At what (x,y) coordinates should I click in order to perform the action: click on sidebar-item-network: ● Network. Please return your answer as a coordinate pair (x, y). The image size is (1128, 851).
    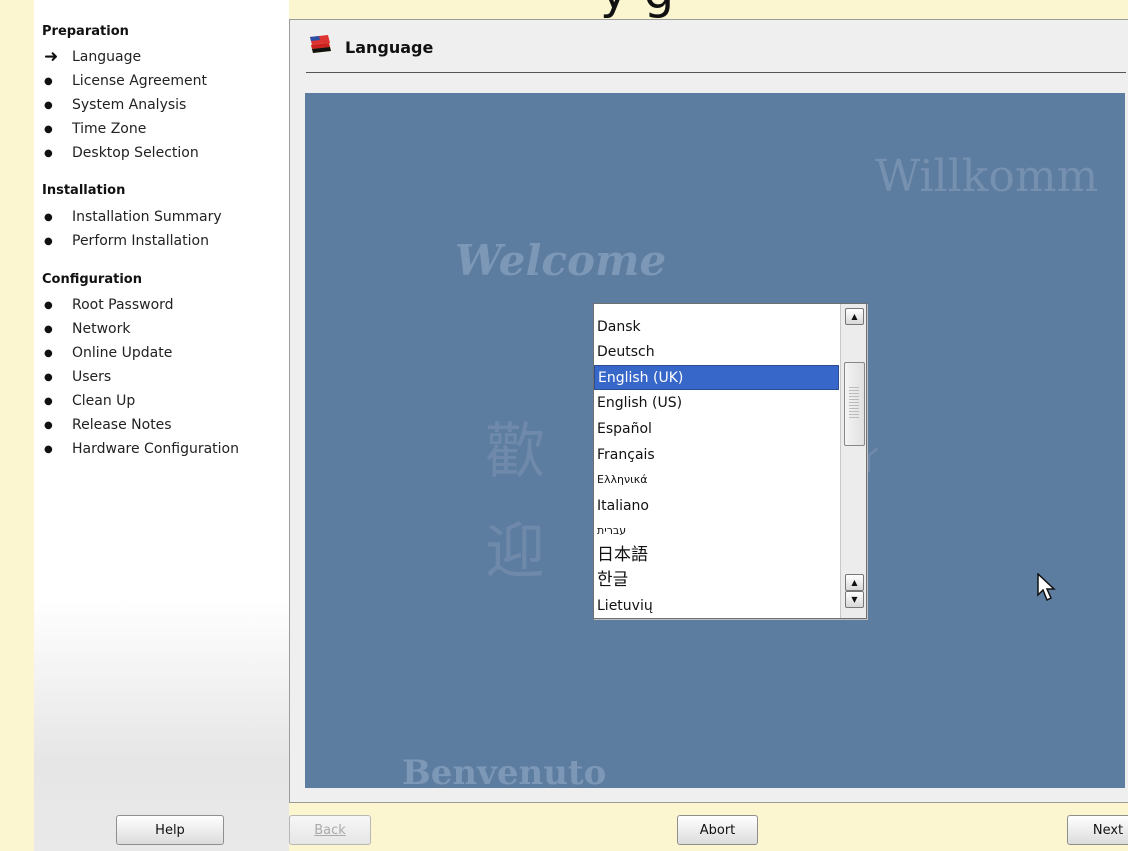
    Looking at the image, I should click on (87, 329).